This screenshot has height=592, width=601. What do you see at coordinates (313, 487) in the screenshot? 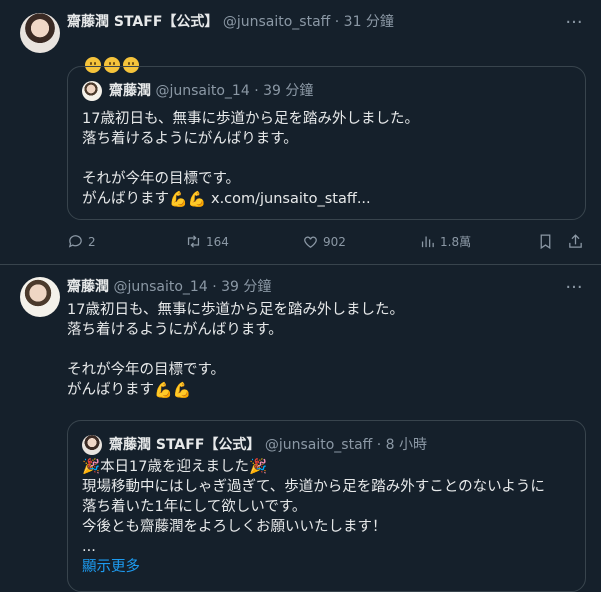
I see `quote-line: 現場移動中にはしゃぎ過ぎて、歩道から足を踏み外すことのないように` at bounding box center [313, 487].